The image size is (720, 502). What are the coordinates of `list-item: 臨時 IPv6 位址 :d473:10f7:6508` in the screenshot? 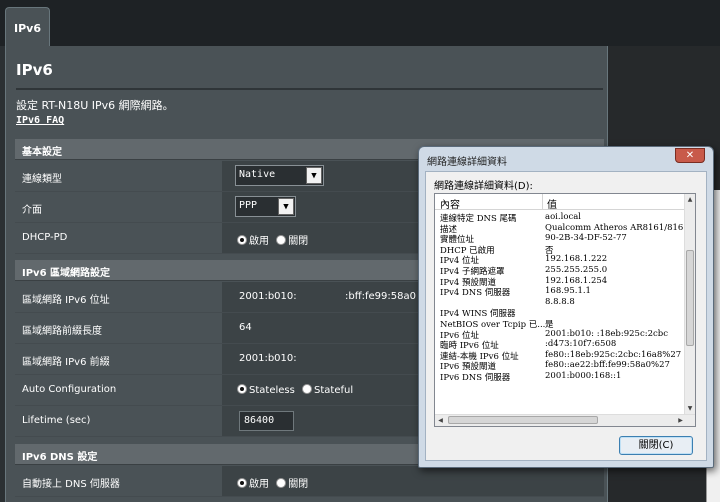 It's located at (560, 345).